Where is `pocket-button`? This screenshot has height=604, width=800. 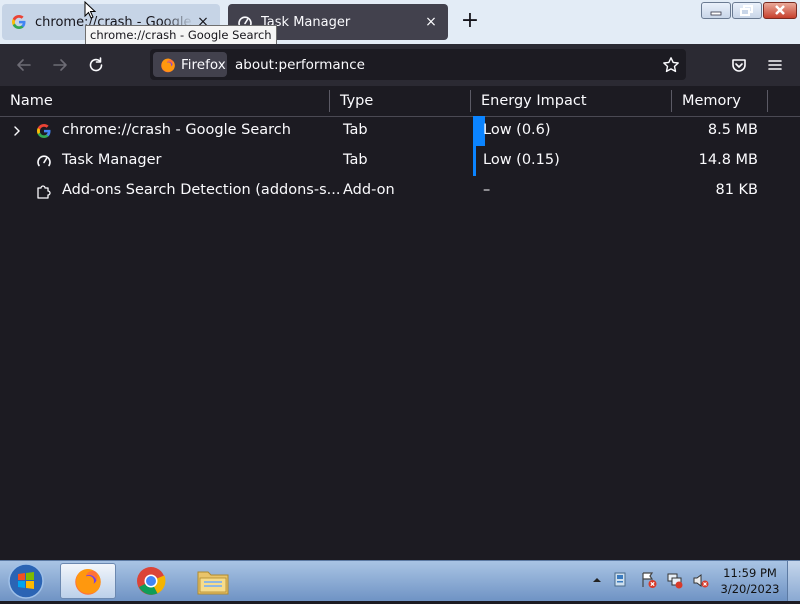 pocket-button is located at coordinates (739, 65).